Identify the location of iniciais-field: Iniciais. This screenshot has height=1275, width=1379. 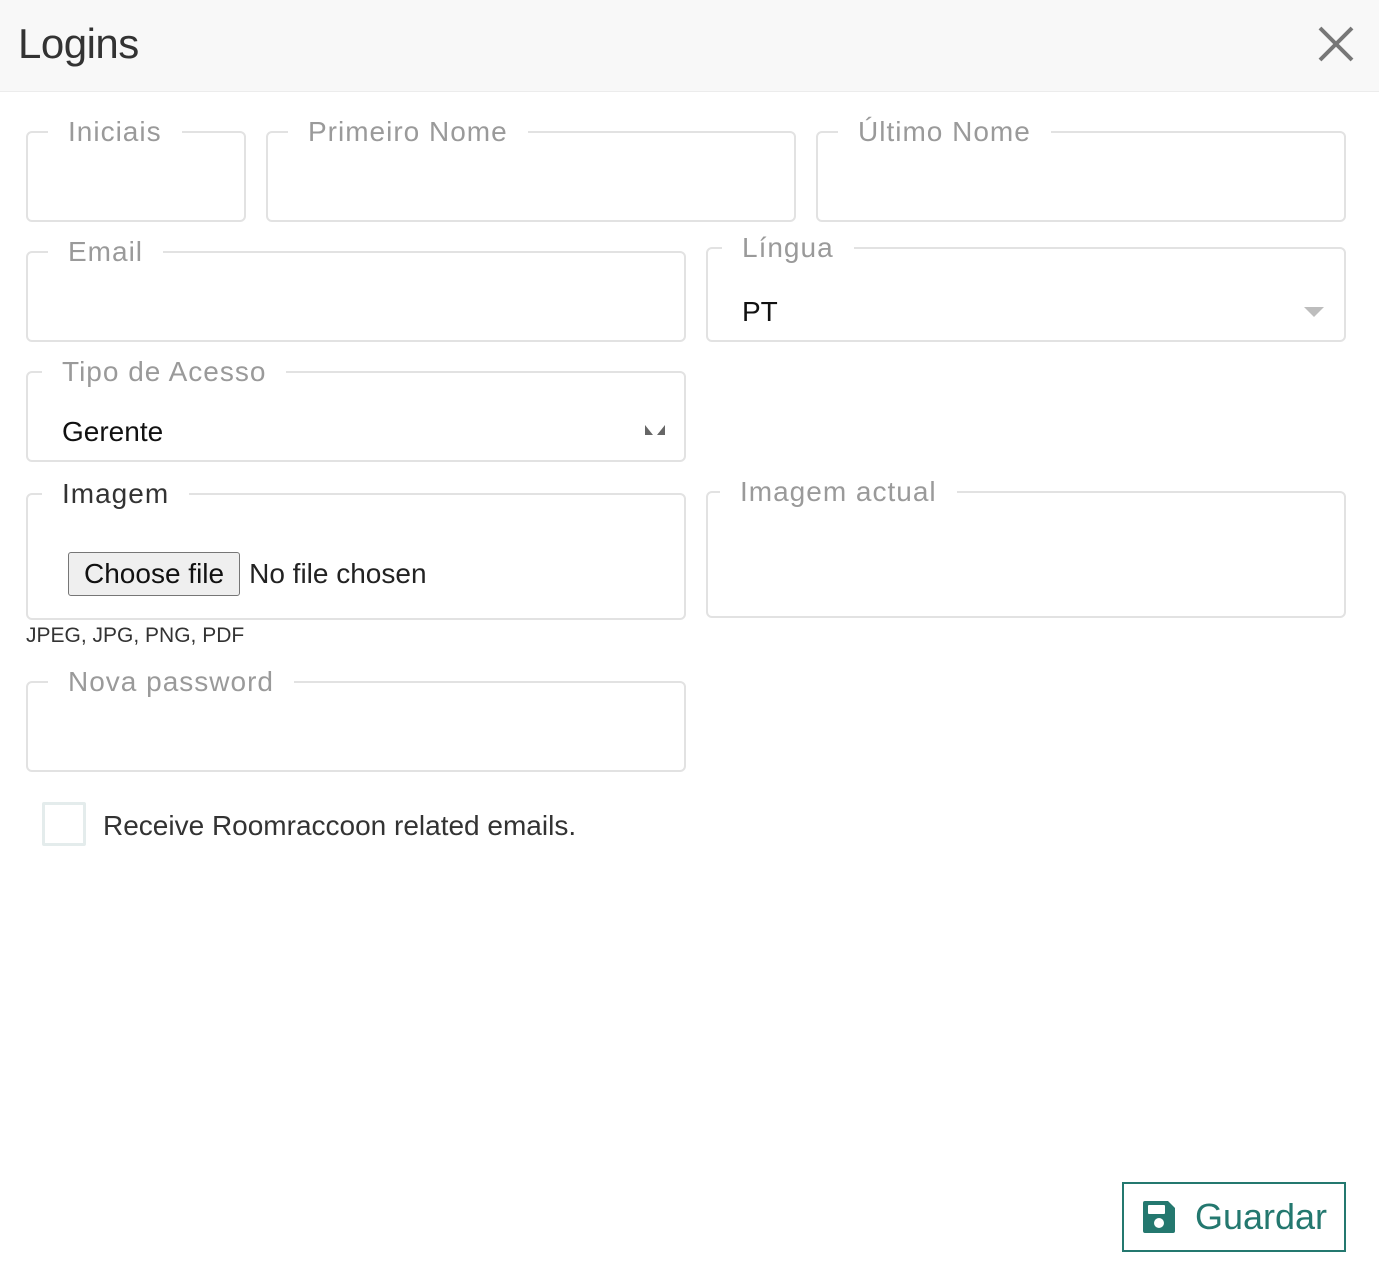
(136, 170).